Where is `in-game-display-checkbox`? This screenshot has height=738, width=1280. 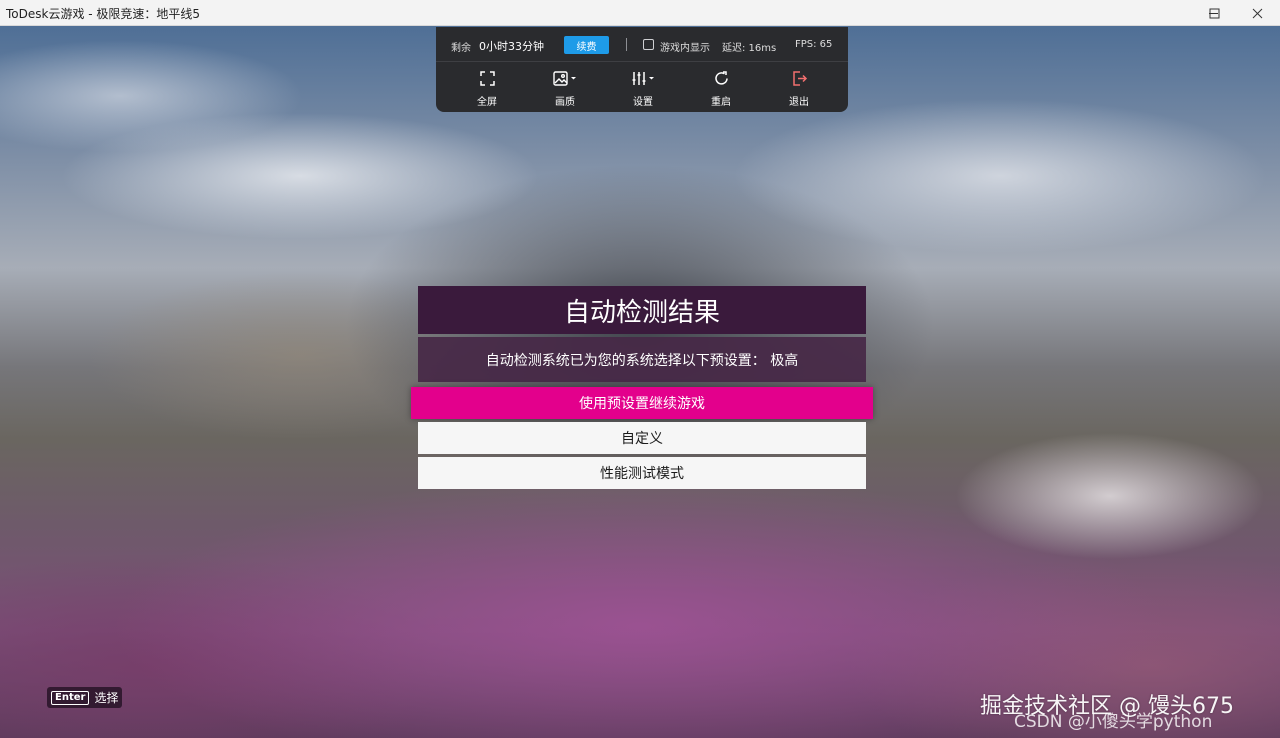 in-game-display-checkbox is located at coordinates (648, 44).